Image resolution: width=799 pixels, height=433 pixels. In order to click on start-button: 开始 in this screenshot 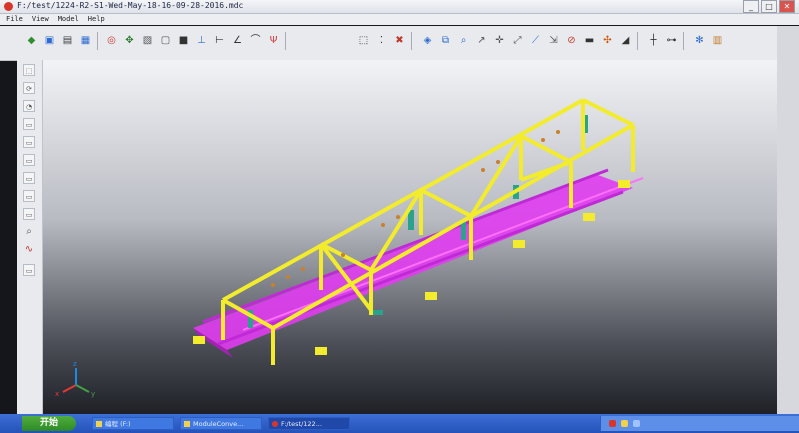, I will do `click(49, 423)`.